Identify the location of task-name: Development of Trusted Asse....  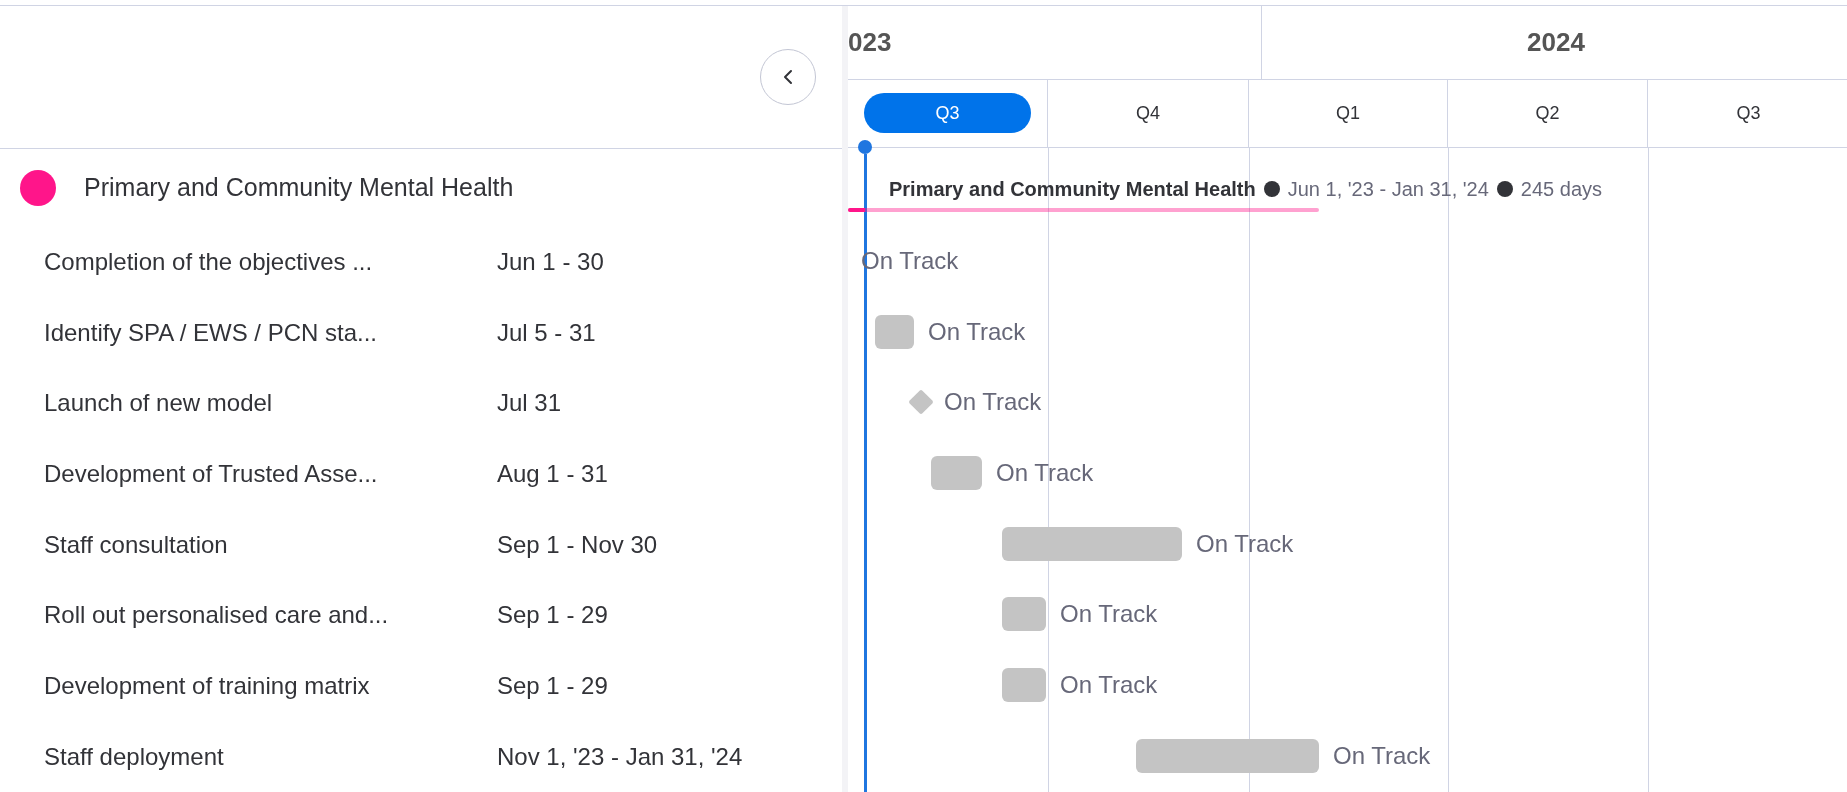
(211, 473).